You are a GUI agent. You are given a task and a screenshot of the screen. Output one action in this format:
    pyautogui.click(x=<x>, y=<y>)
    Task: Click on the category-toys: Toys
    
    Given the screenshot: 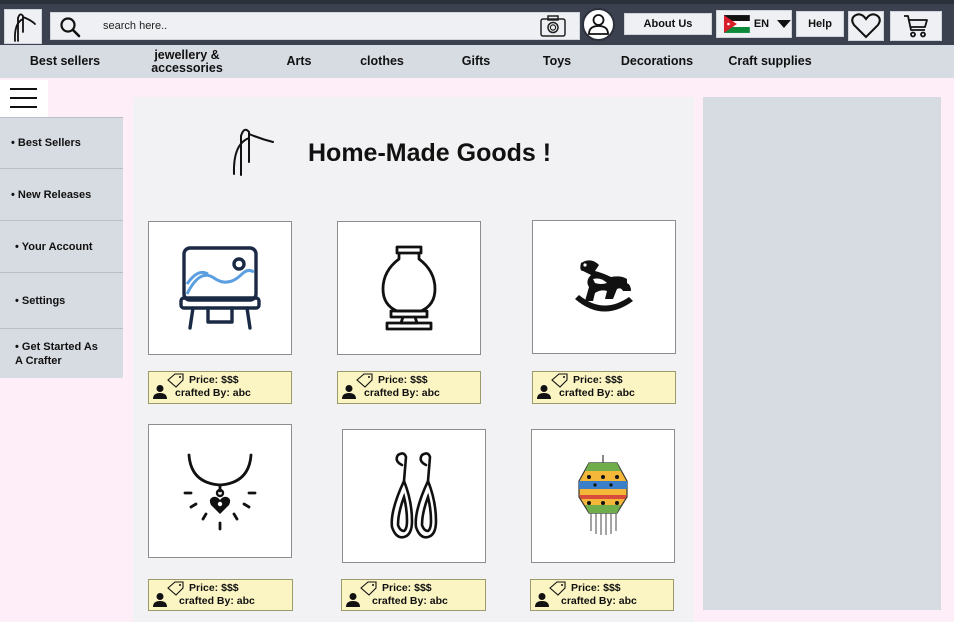 What is the action you would take?
    pyautogui.click(x=557, y=61)
    